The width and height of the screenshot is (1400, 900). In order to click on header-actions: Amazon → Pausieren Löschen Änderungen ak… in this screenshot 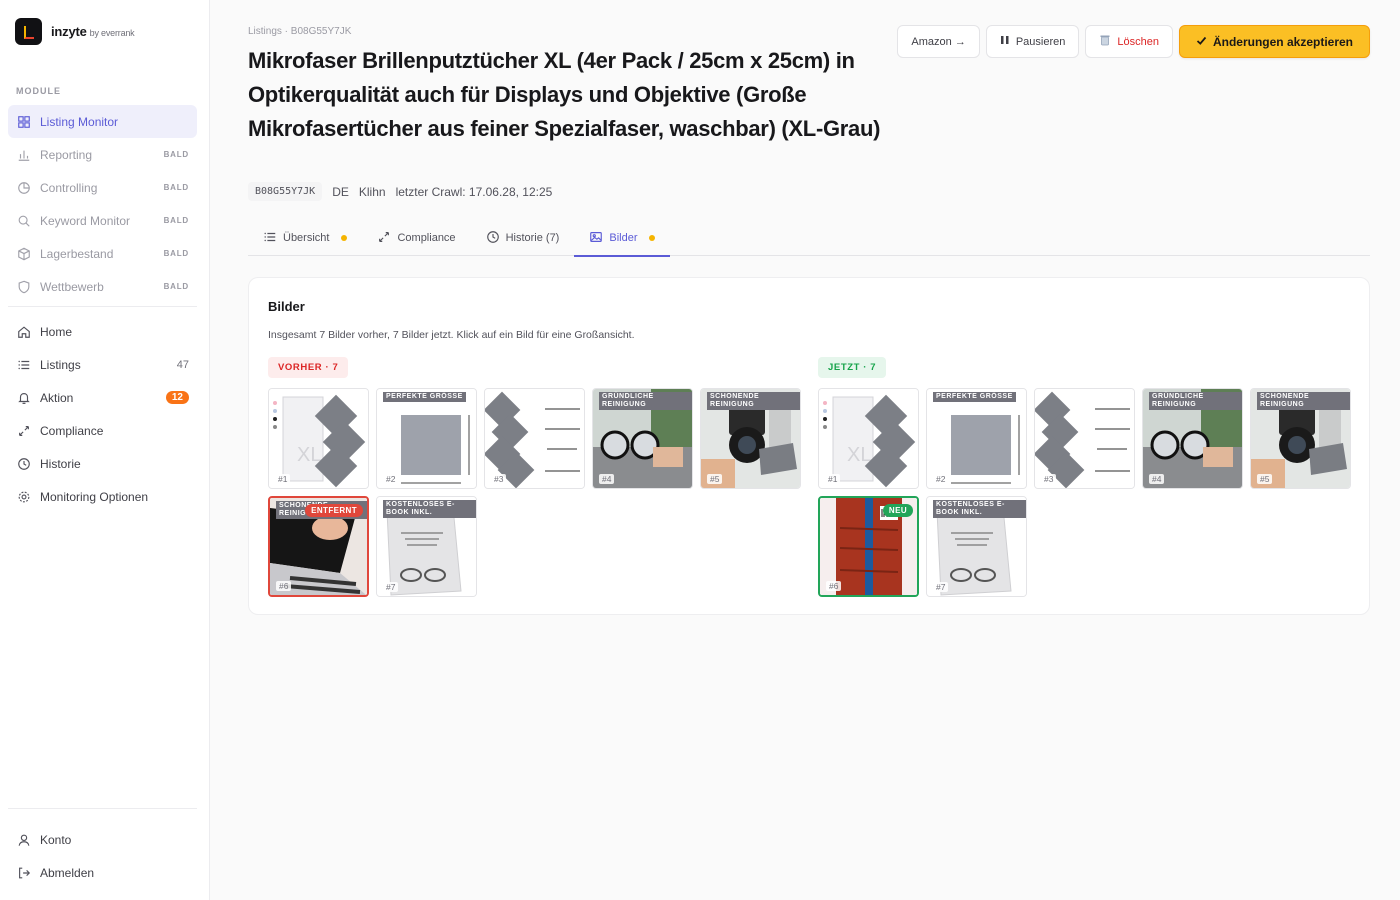, I will do `click(1133, 41)`.